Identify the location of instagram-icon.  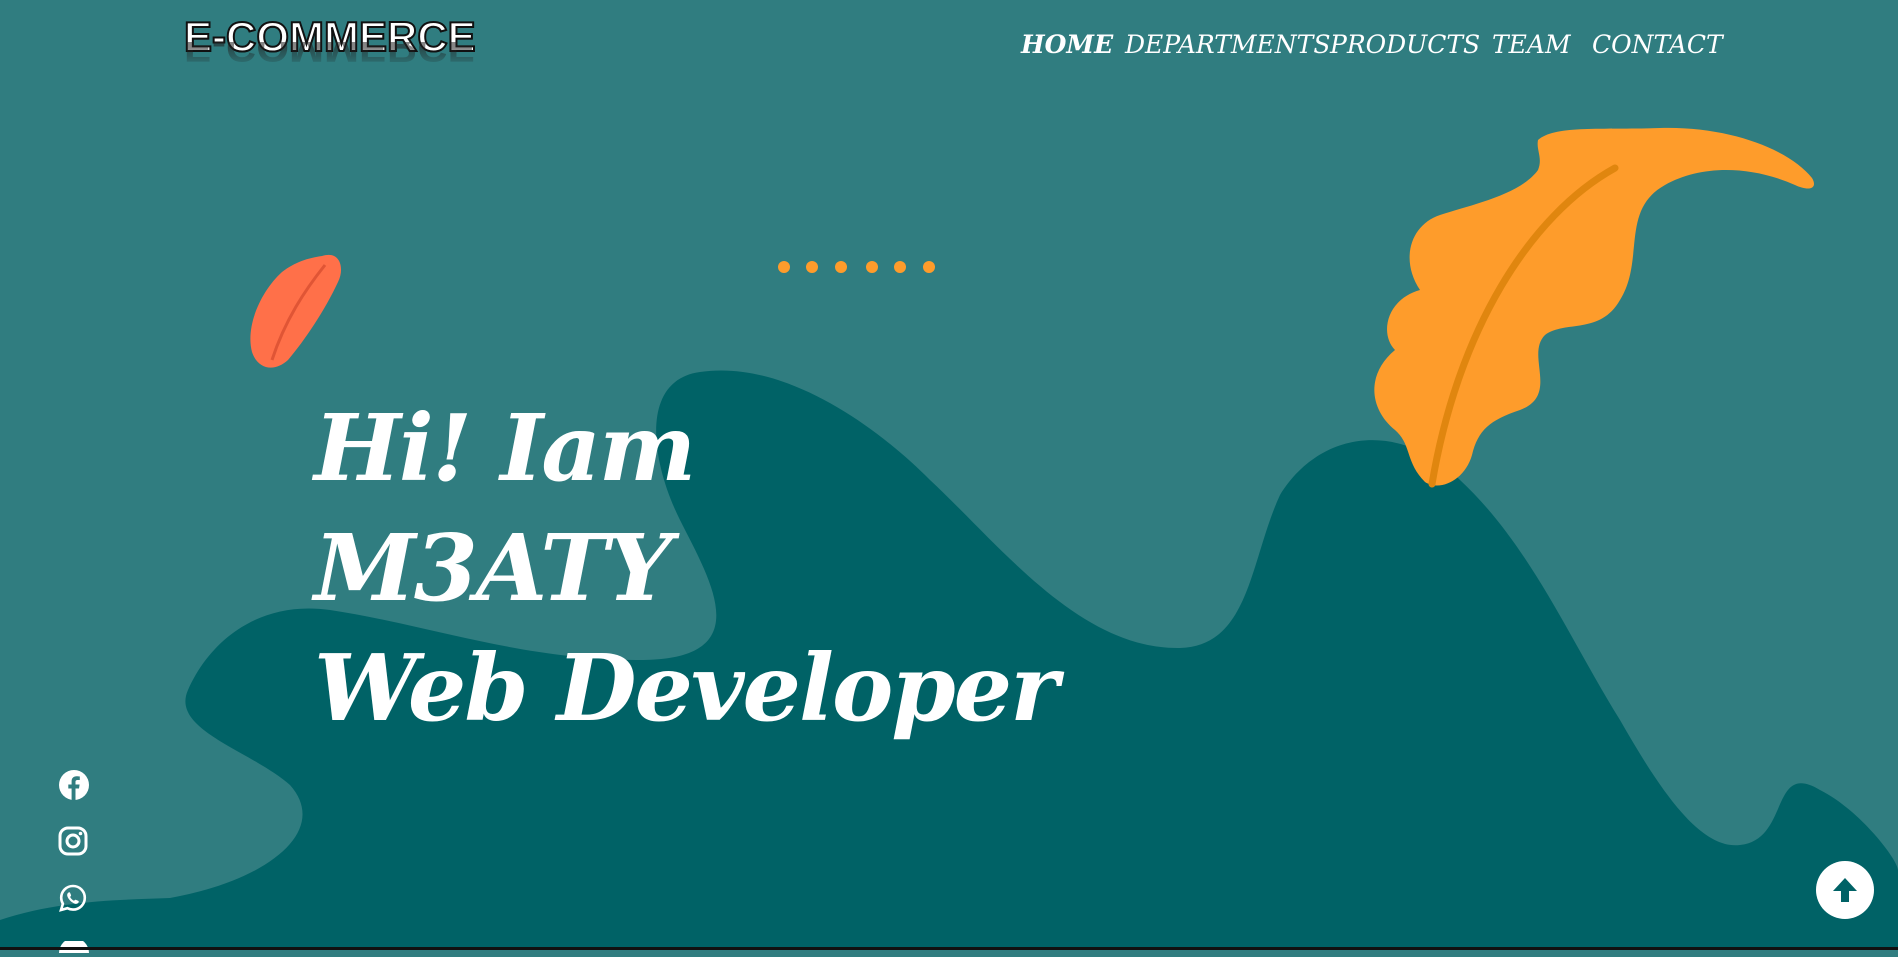
(73, 843).